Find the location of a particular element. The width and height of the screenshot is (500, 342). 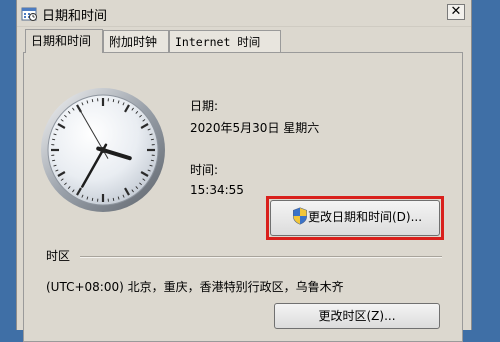

uac-shield-icon is located at coordinates (300, 216).